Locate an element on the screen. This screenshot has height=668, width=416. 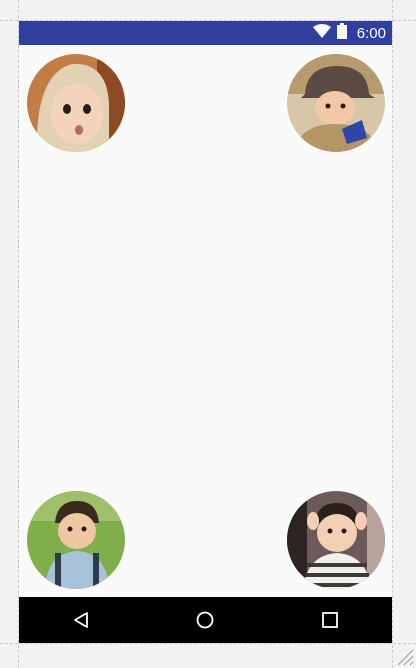
recents-icon is located at coordinates (329, 620).